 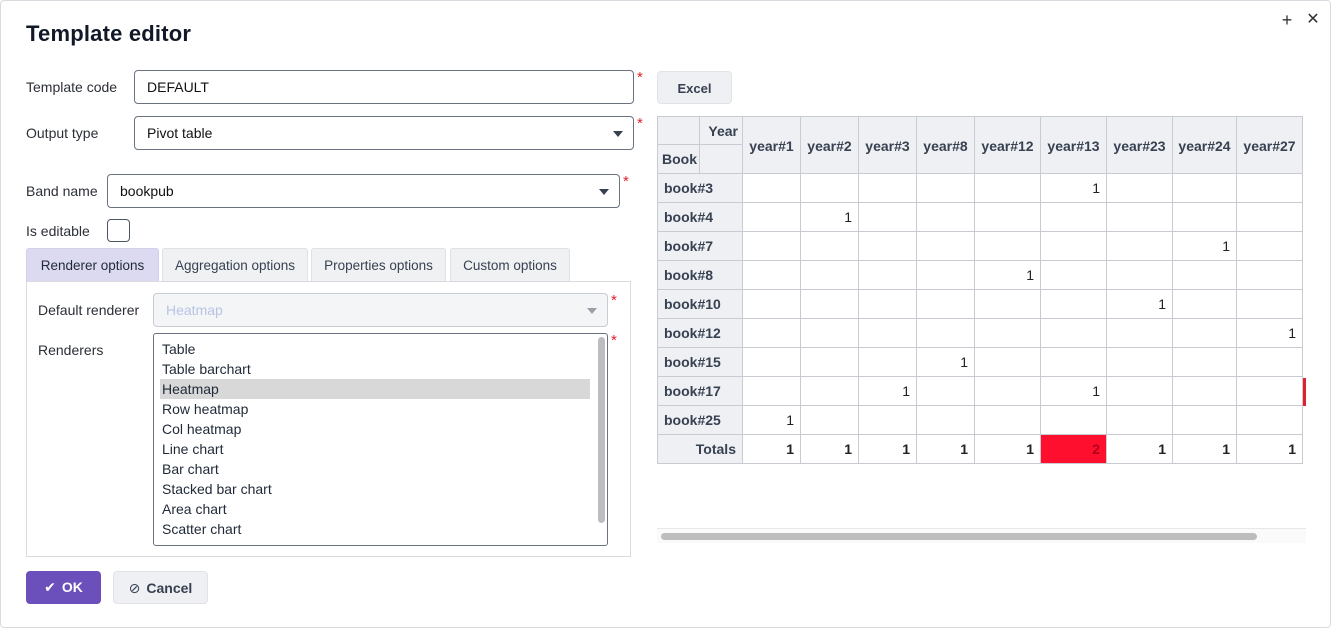 I want to click on horizontal-scroll-thumb, so click(x=959, y=536).